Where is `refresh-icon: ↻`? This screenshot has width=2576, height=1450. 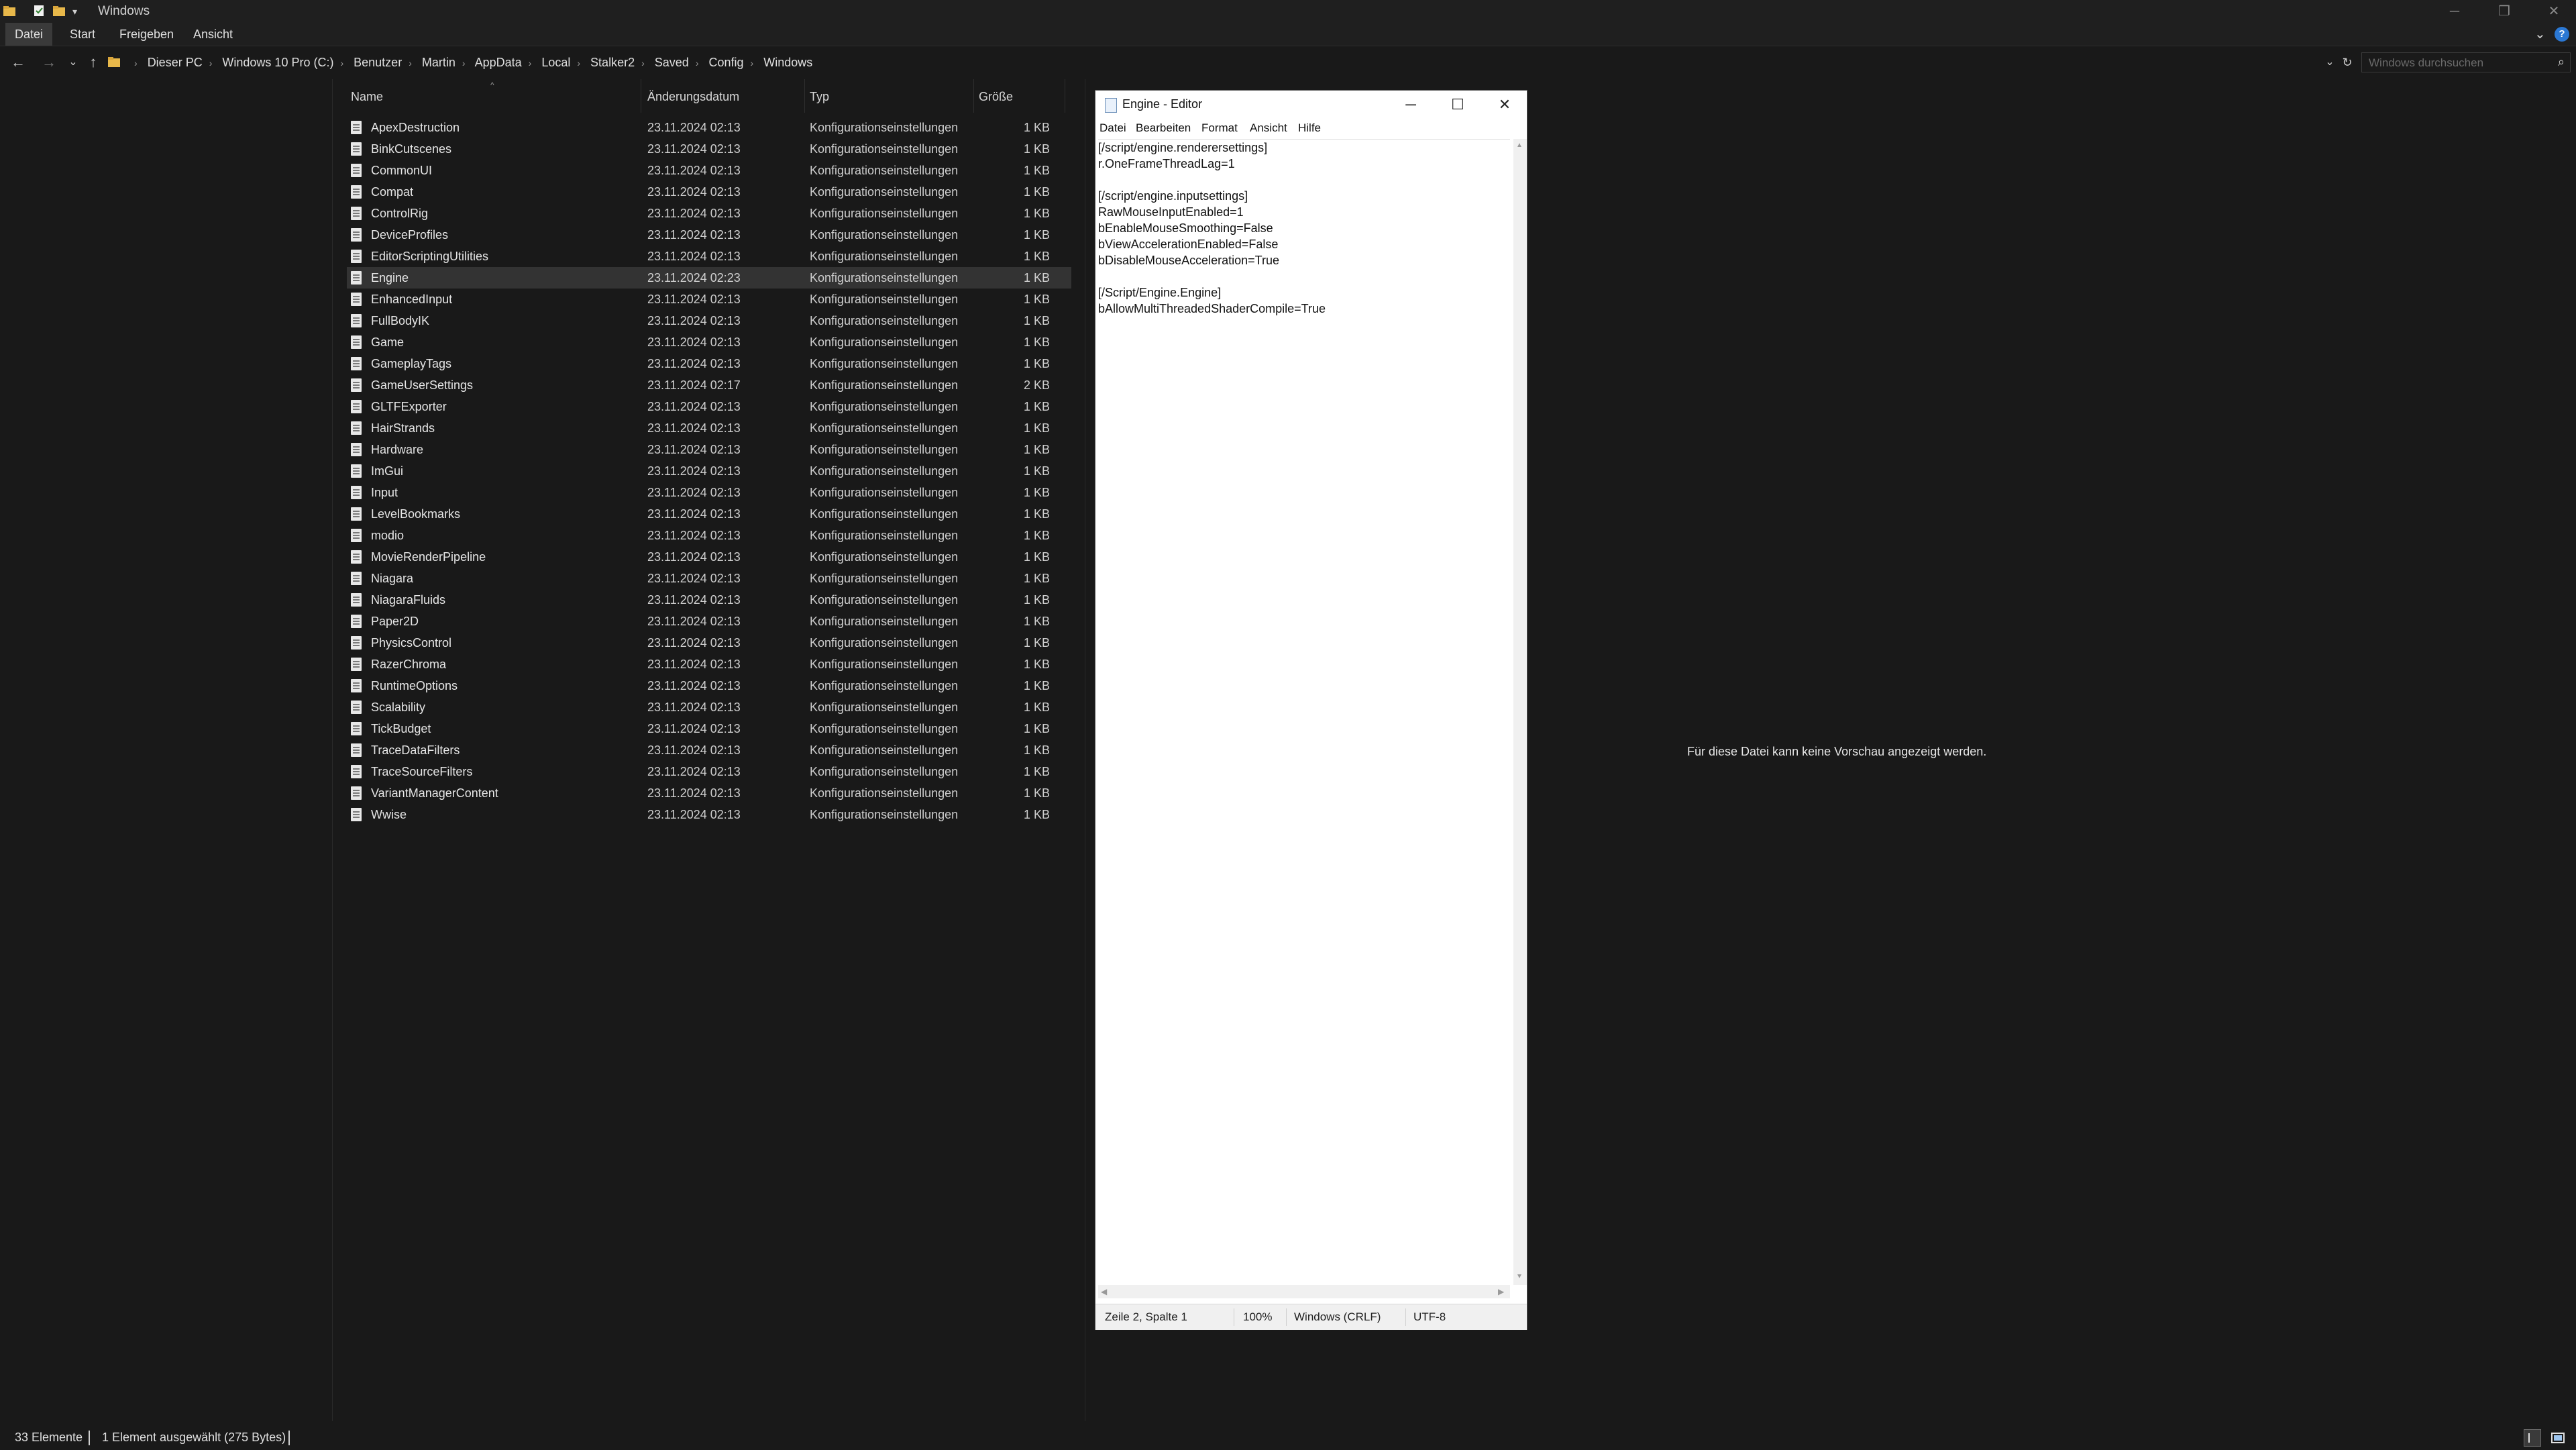
refresh-icon: ↻ is located at coordinates (2347, 62).